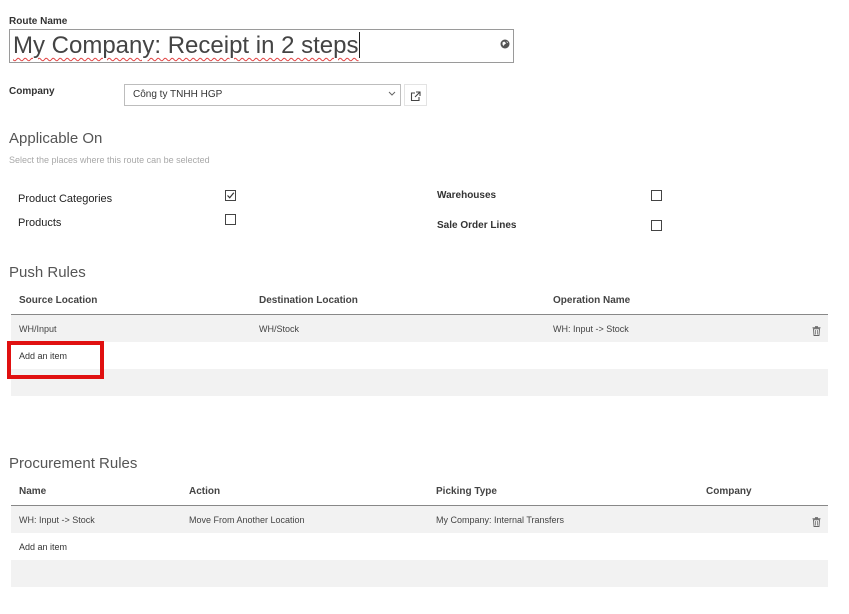 The image size is (849, 614). I want to click on warehouses-label: Warehouses, so click(467, 195).